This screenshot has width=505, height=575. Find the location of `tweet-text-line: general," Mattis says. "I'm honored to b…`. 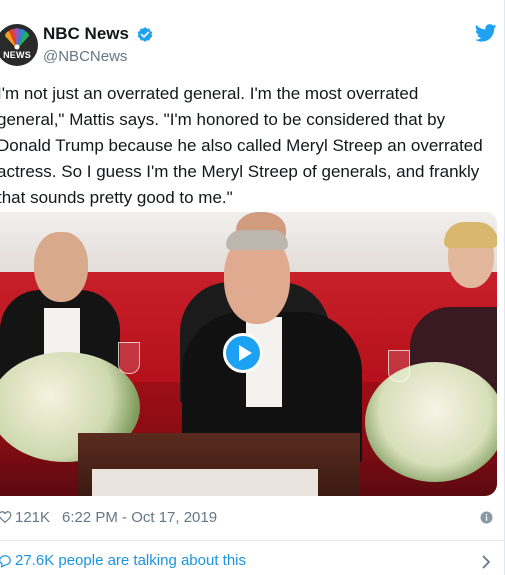

tweet-text-line: general," Mattis says. "I'm honored to b… is located at coordinates (223, 119).